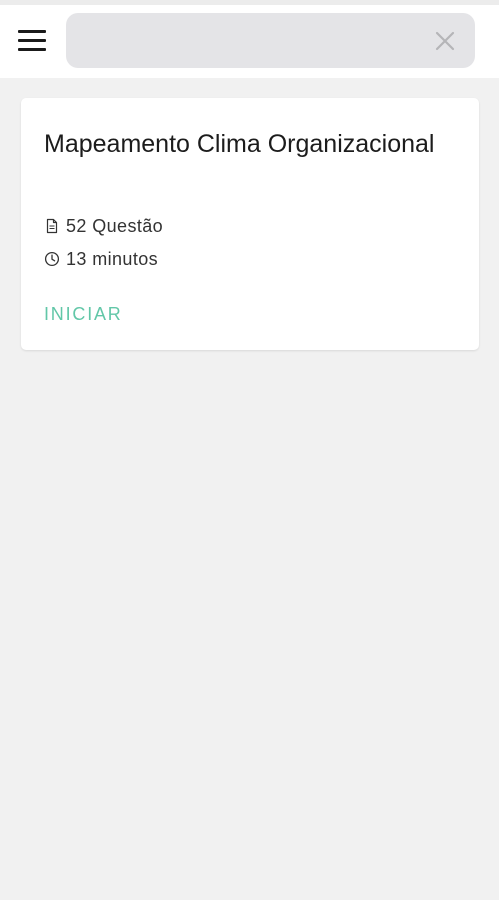  I want to click on hamburger-menu-icon, so click(32, 31).